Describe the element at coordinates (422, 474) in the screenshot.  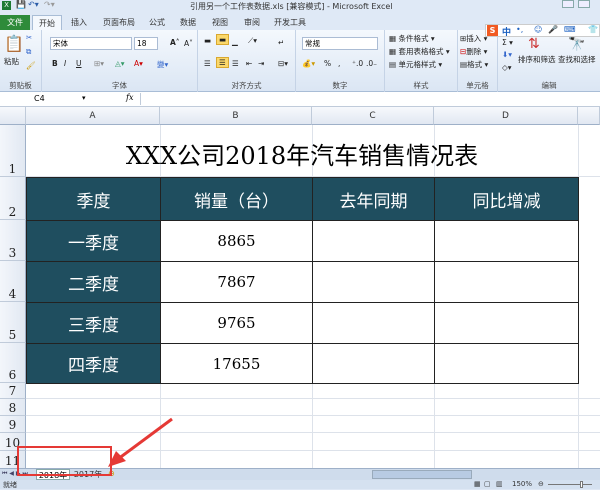
I see `horizontal-scrollbar` at that location.